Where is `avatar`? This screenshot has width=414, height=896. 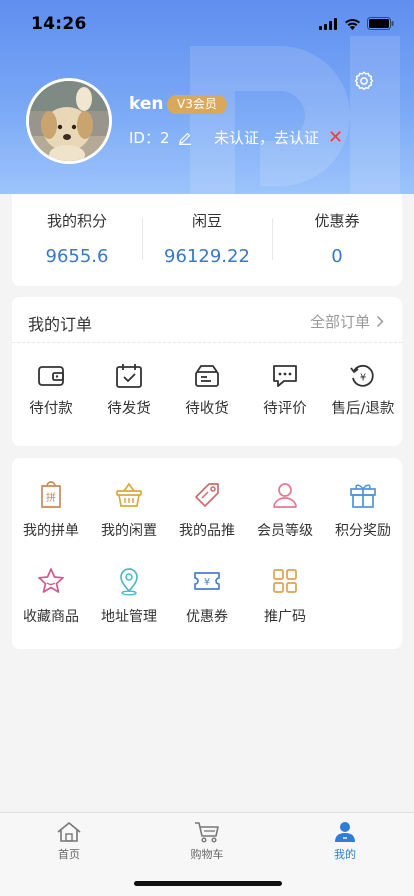
avatar is located at coordinates (69, 121).